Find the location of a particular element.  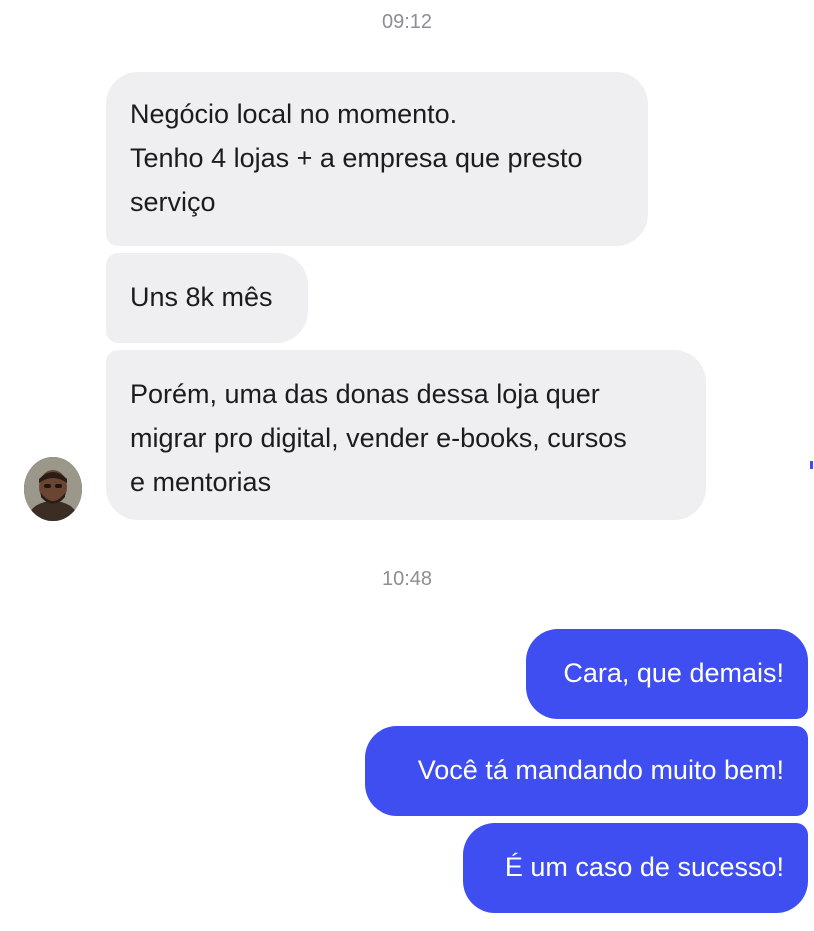

avatar-photo-icon is located at coordinates (53, 489).